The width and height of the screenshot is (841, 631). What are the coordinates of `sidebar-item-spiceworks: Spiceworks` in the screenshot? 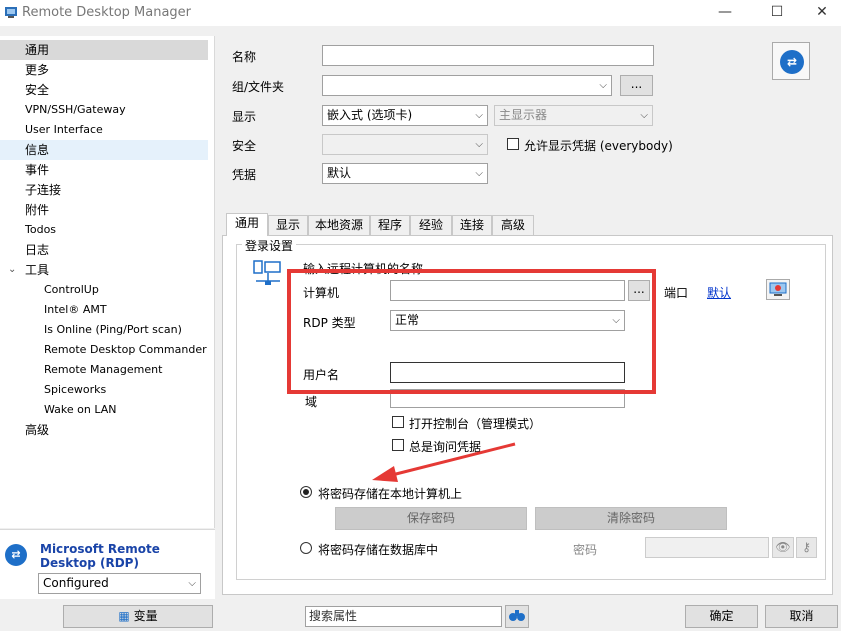 It's located at (104, 390).